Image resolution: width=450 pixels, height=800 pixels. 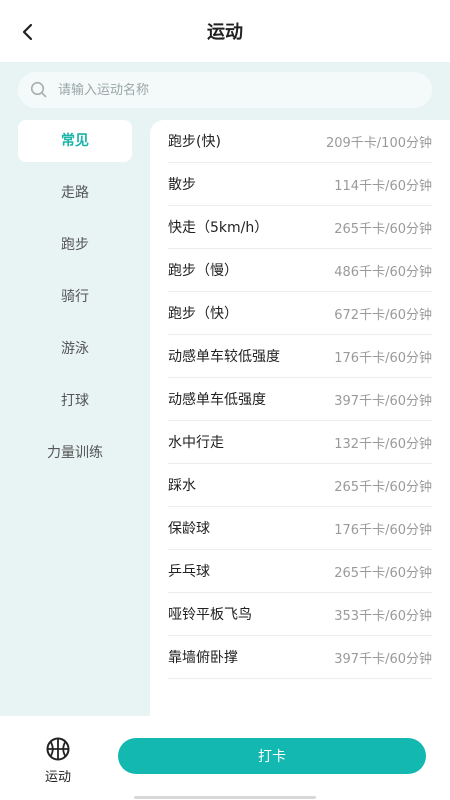 What do you see at coordinates (57, 777) in the screenshot?
I see `tab-sport-label: 运动` at bounding box center [57, 777].